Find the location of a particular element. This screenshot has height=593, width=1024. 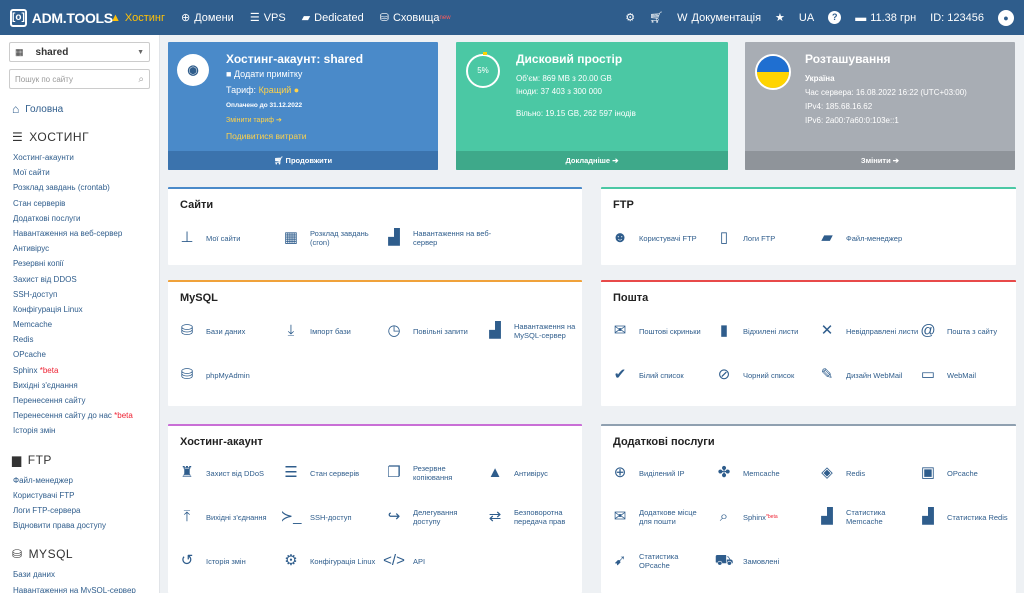

sites-item: ⊥ Мої сайти is located at coordinates (226, 238).